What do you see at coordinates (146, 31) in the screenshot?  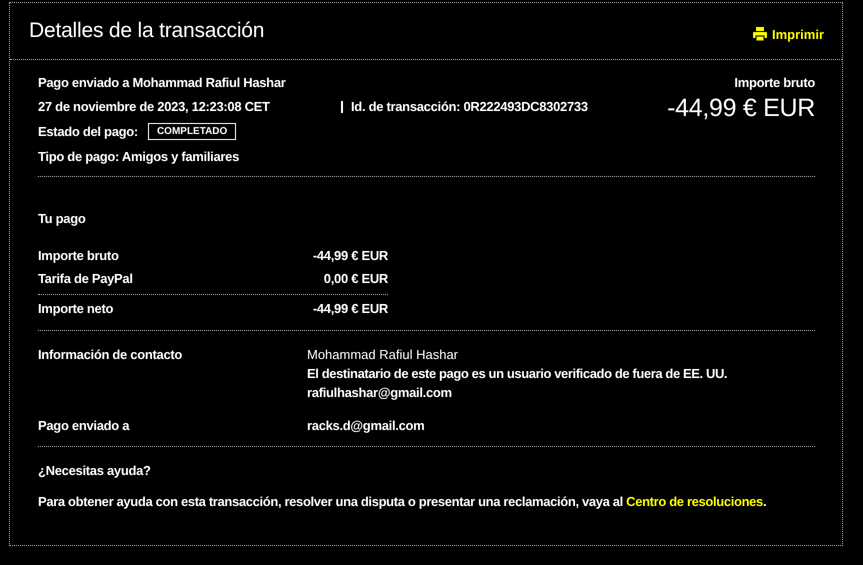 I see `page-title: Detalles de la transacción` at bounding box center [146, 31].